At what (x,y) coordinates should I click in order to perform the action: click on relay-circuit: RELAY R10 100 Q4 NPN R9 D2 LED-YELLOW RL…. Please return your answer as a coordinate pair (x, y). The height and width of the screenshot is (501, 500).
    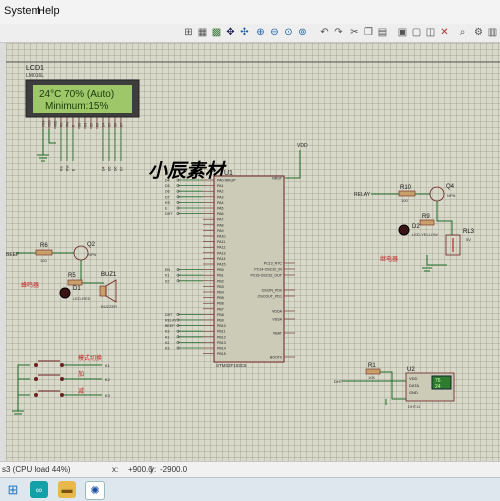
    Looking at the image, I should click on (414, 228).